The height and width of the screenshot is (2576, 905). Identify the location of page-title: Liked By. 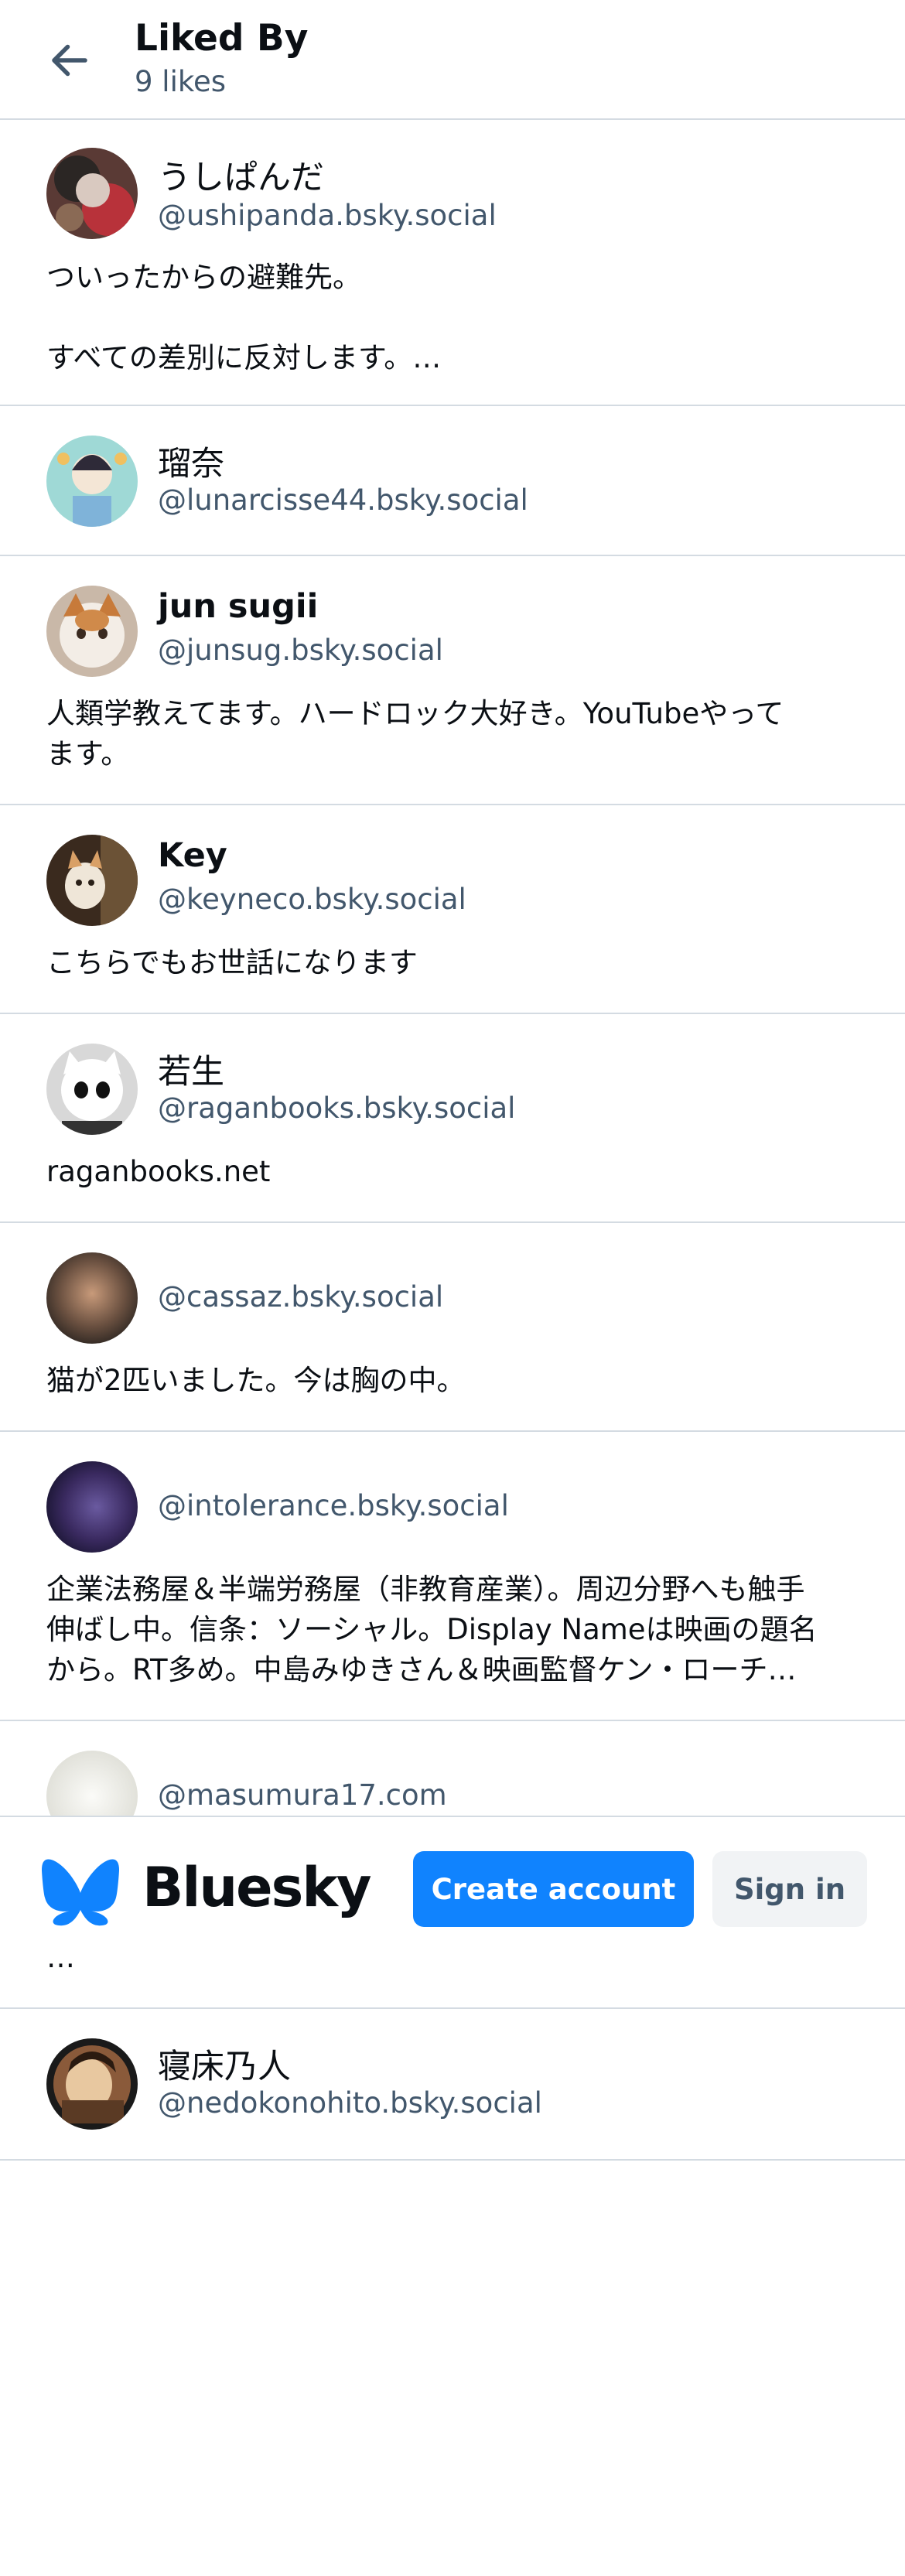
(222, 38).